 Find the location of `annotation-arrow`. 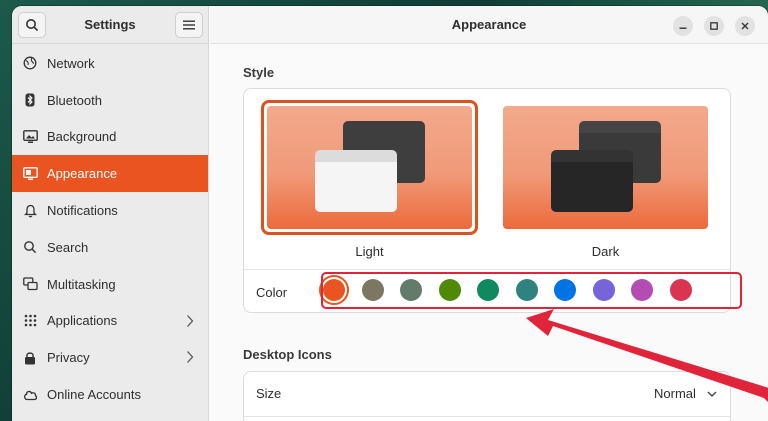

annotation-arrow is located at coordinates (647, 355).